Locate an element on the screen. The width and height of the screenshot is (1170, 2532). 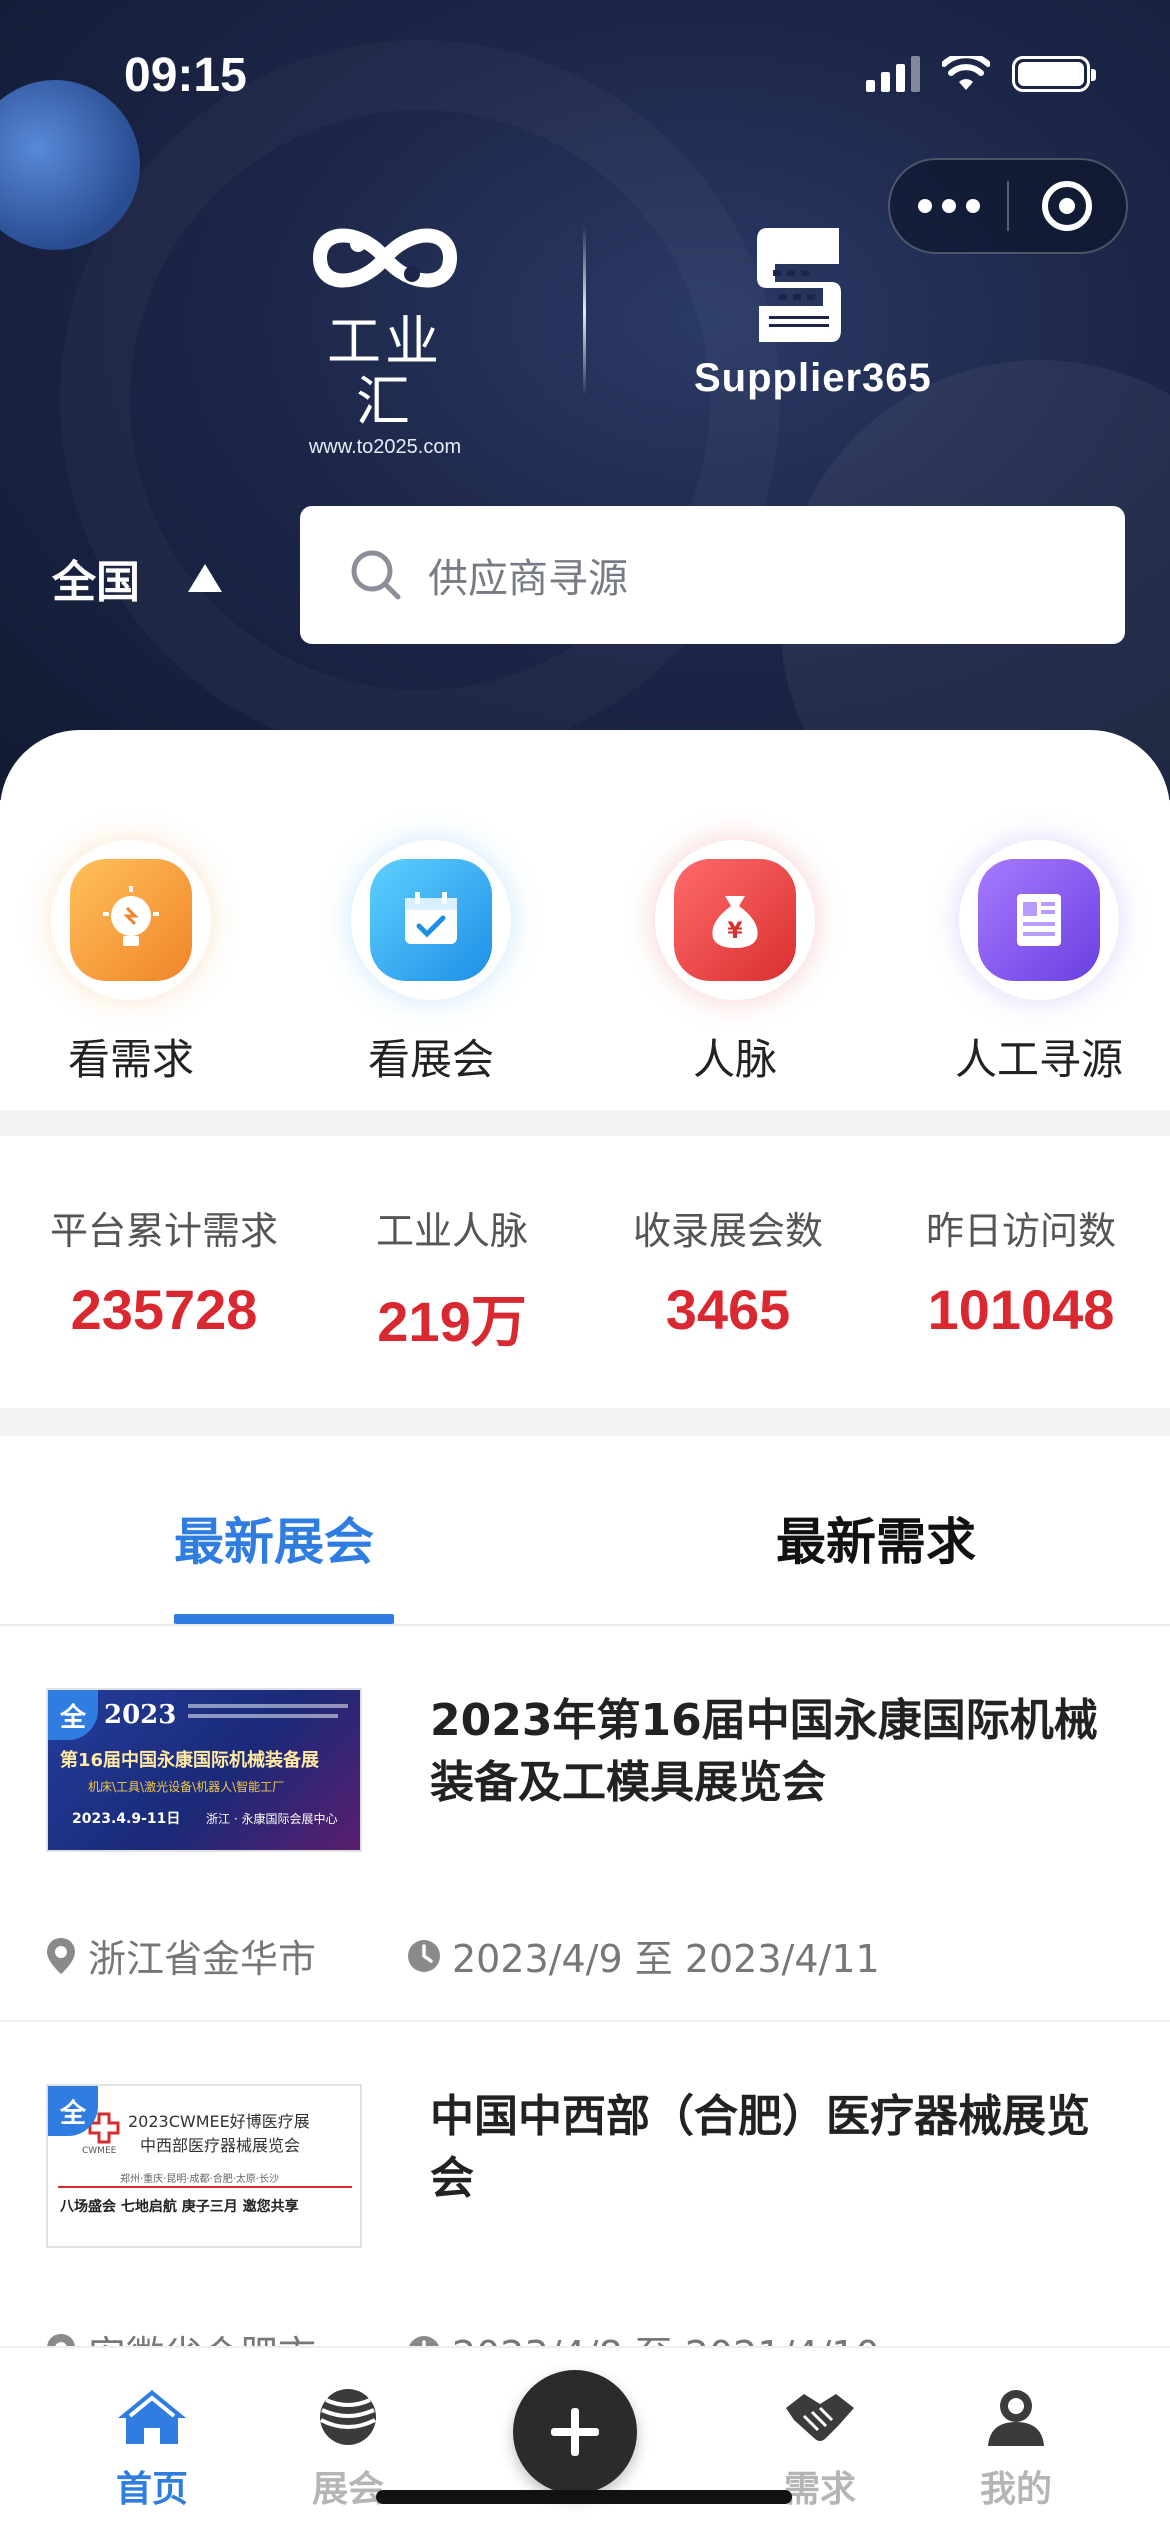
brand-name-left: 工业汇 is located at coordinates (385, 371).